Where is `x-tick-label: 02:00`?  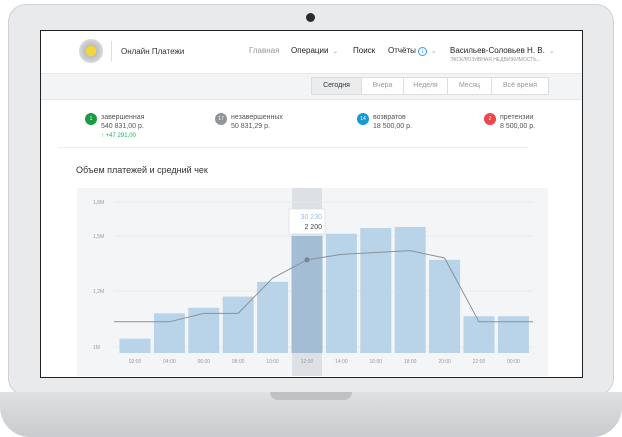 x-tick-label: 02:00 is located at coordinates (135, 362).